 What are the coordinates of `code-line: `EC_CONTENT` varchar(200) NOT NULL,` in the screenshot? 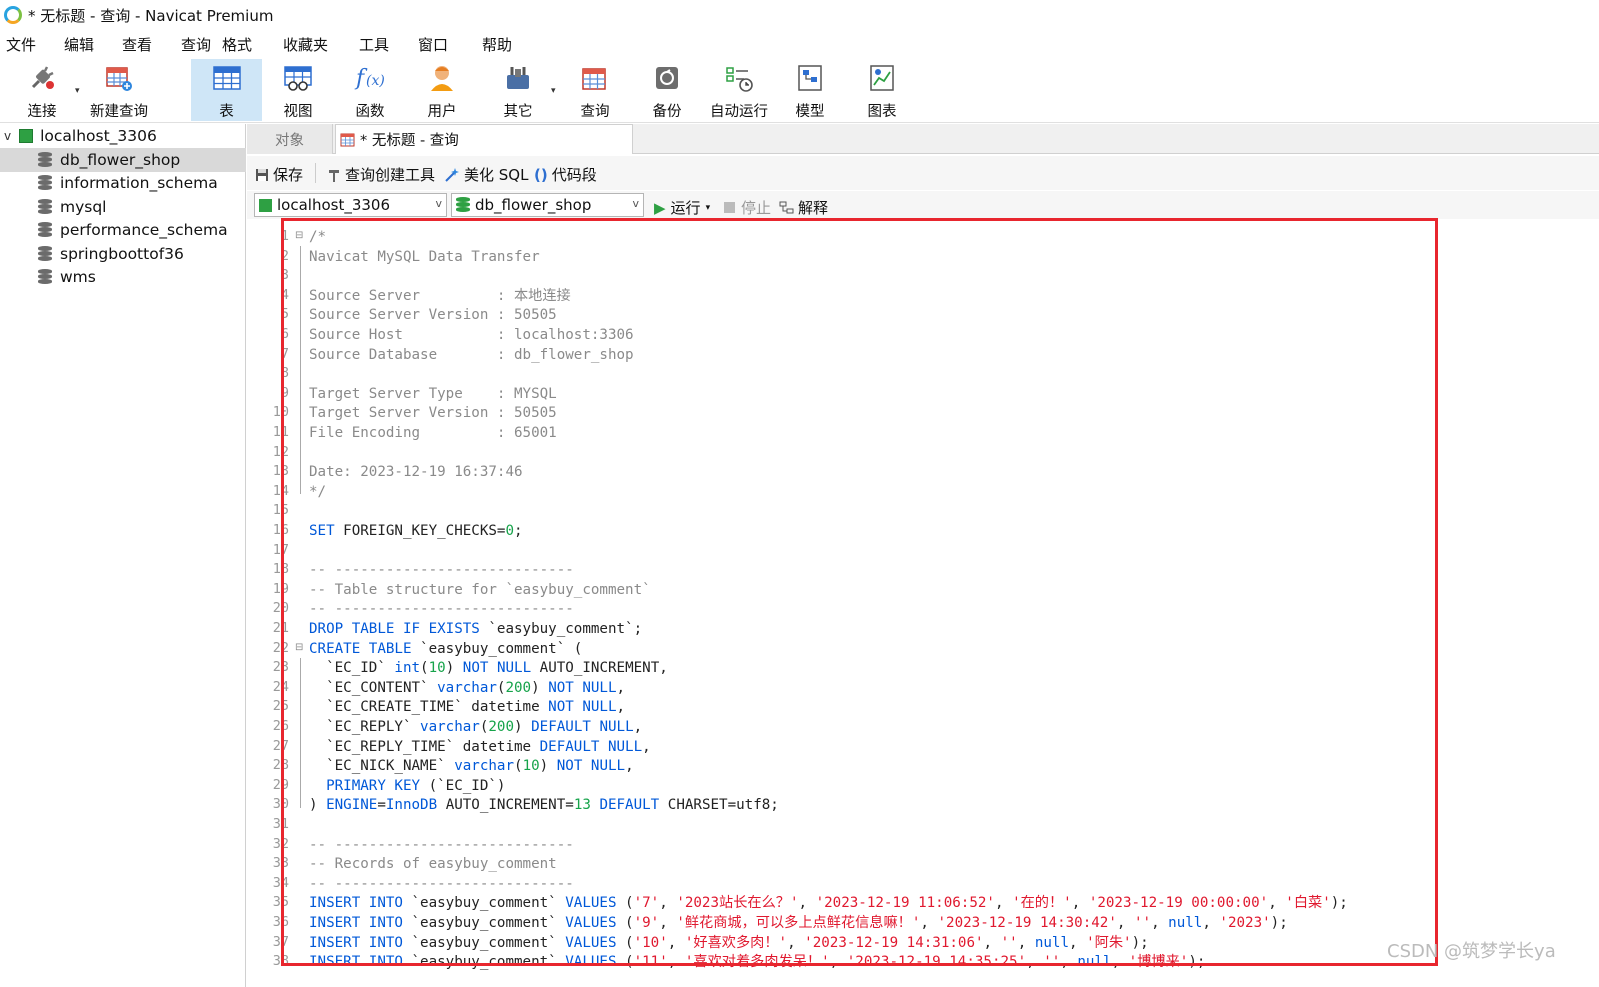 It's located at (467, 689).